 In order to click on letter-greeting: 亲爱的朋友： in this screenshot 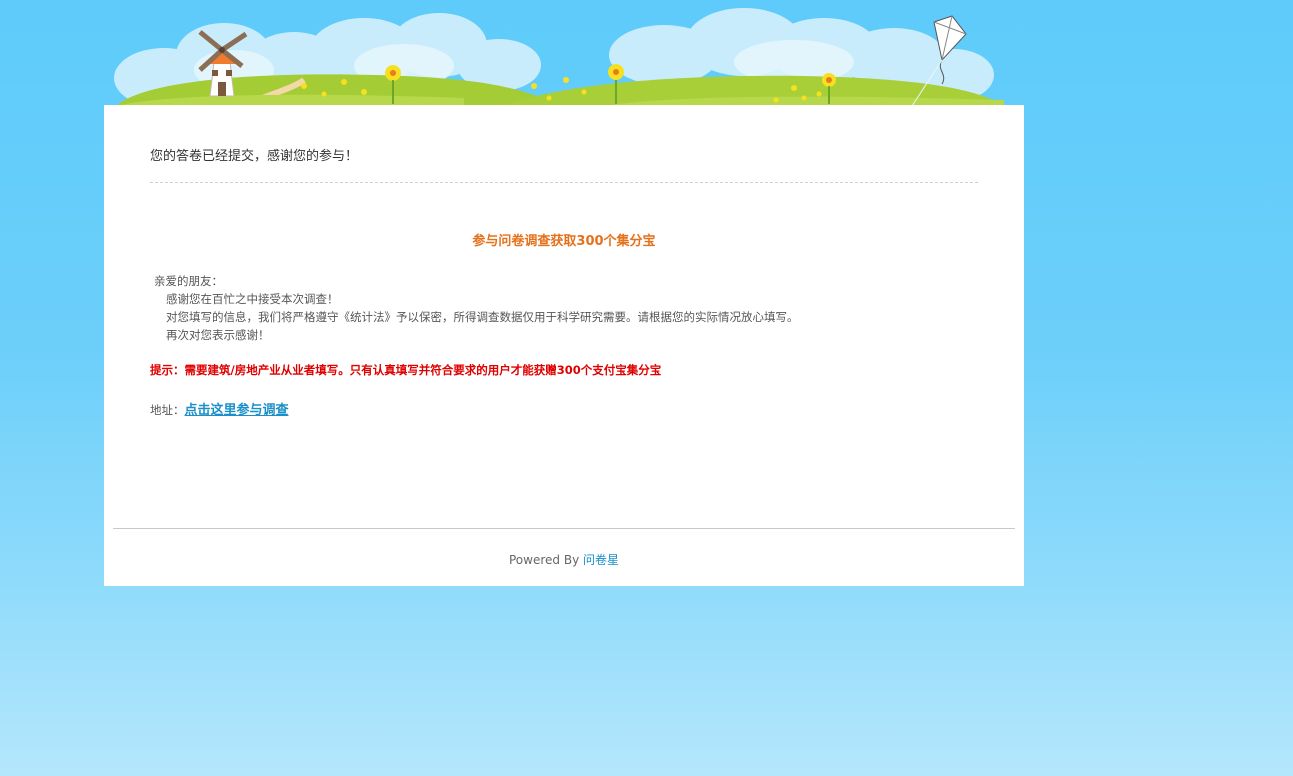, I will do `click(188, 281)`.